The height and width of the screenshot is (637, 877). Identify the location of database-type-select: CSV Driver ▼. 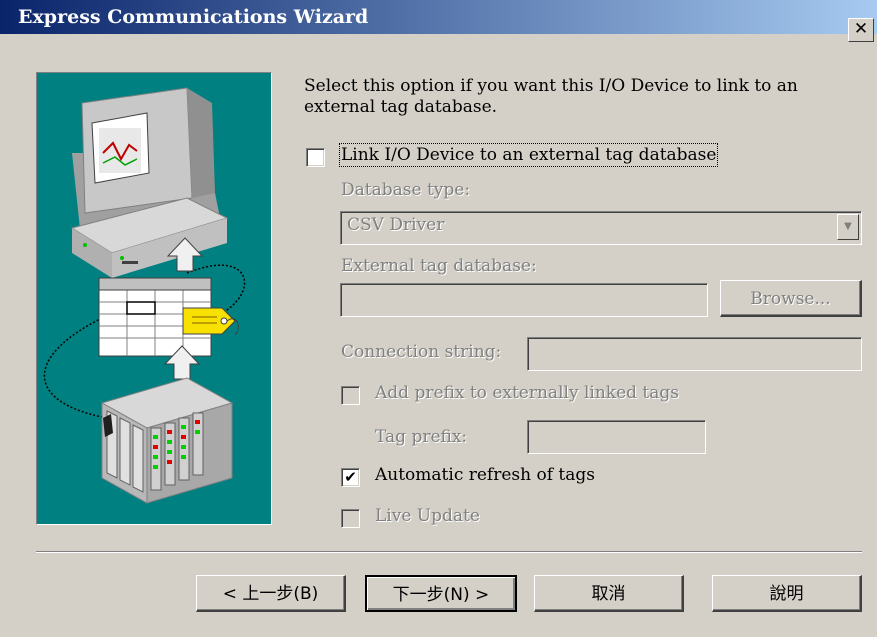
(601, 228).